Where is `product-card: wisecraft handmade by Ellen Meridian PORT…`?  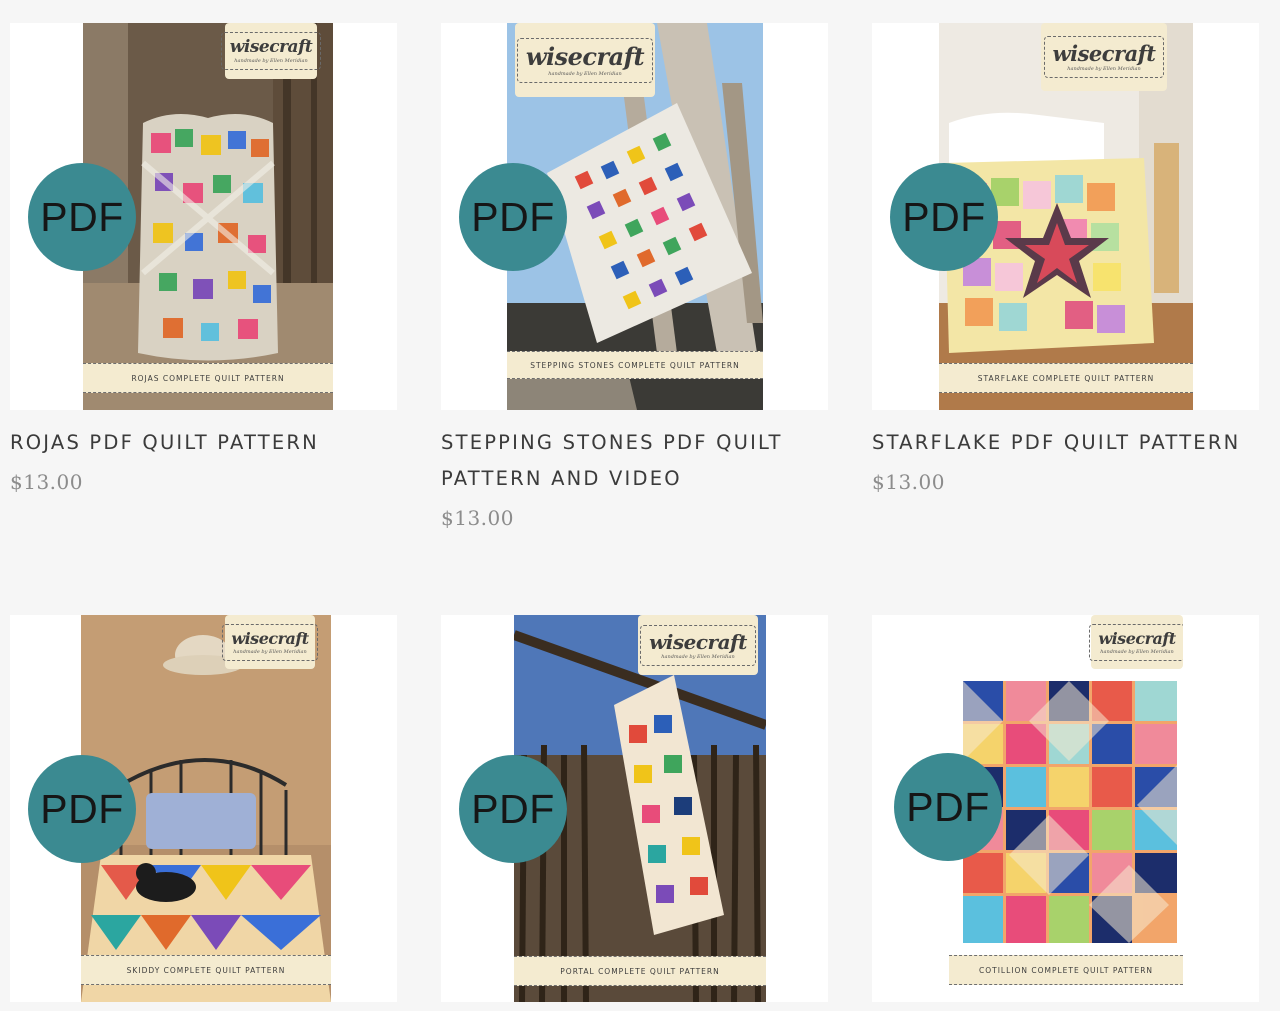
product-card: wisecraft handmade by Ellen Meridian PORT… is located at coordinates (634, 808).